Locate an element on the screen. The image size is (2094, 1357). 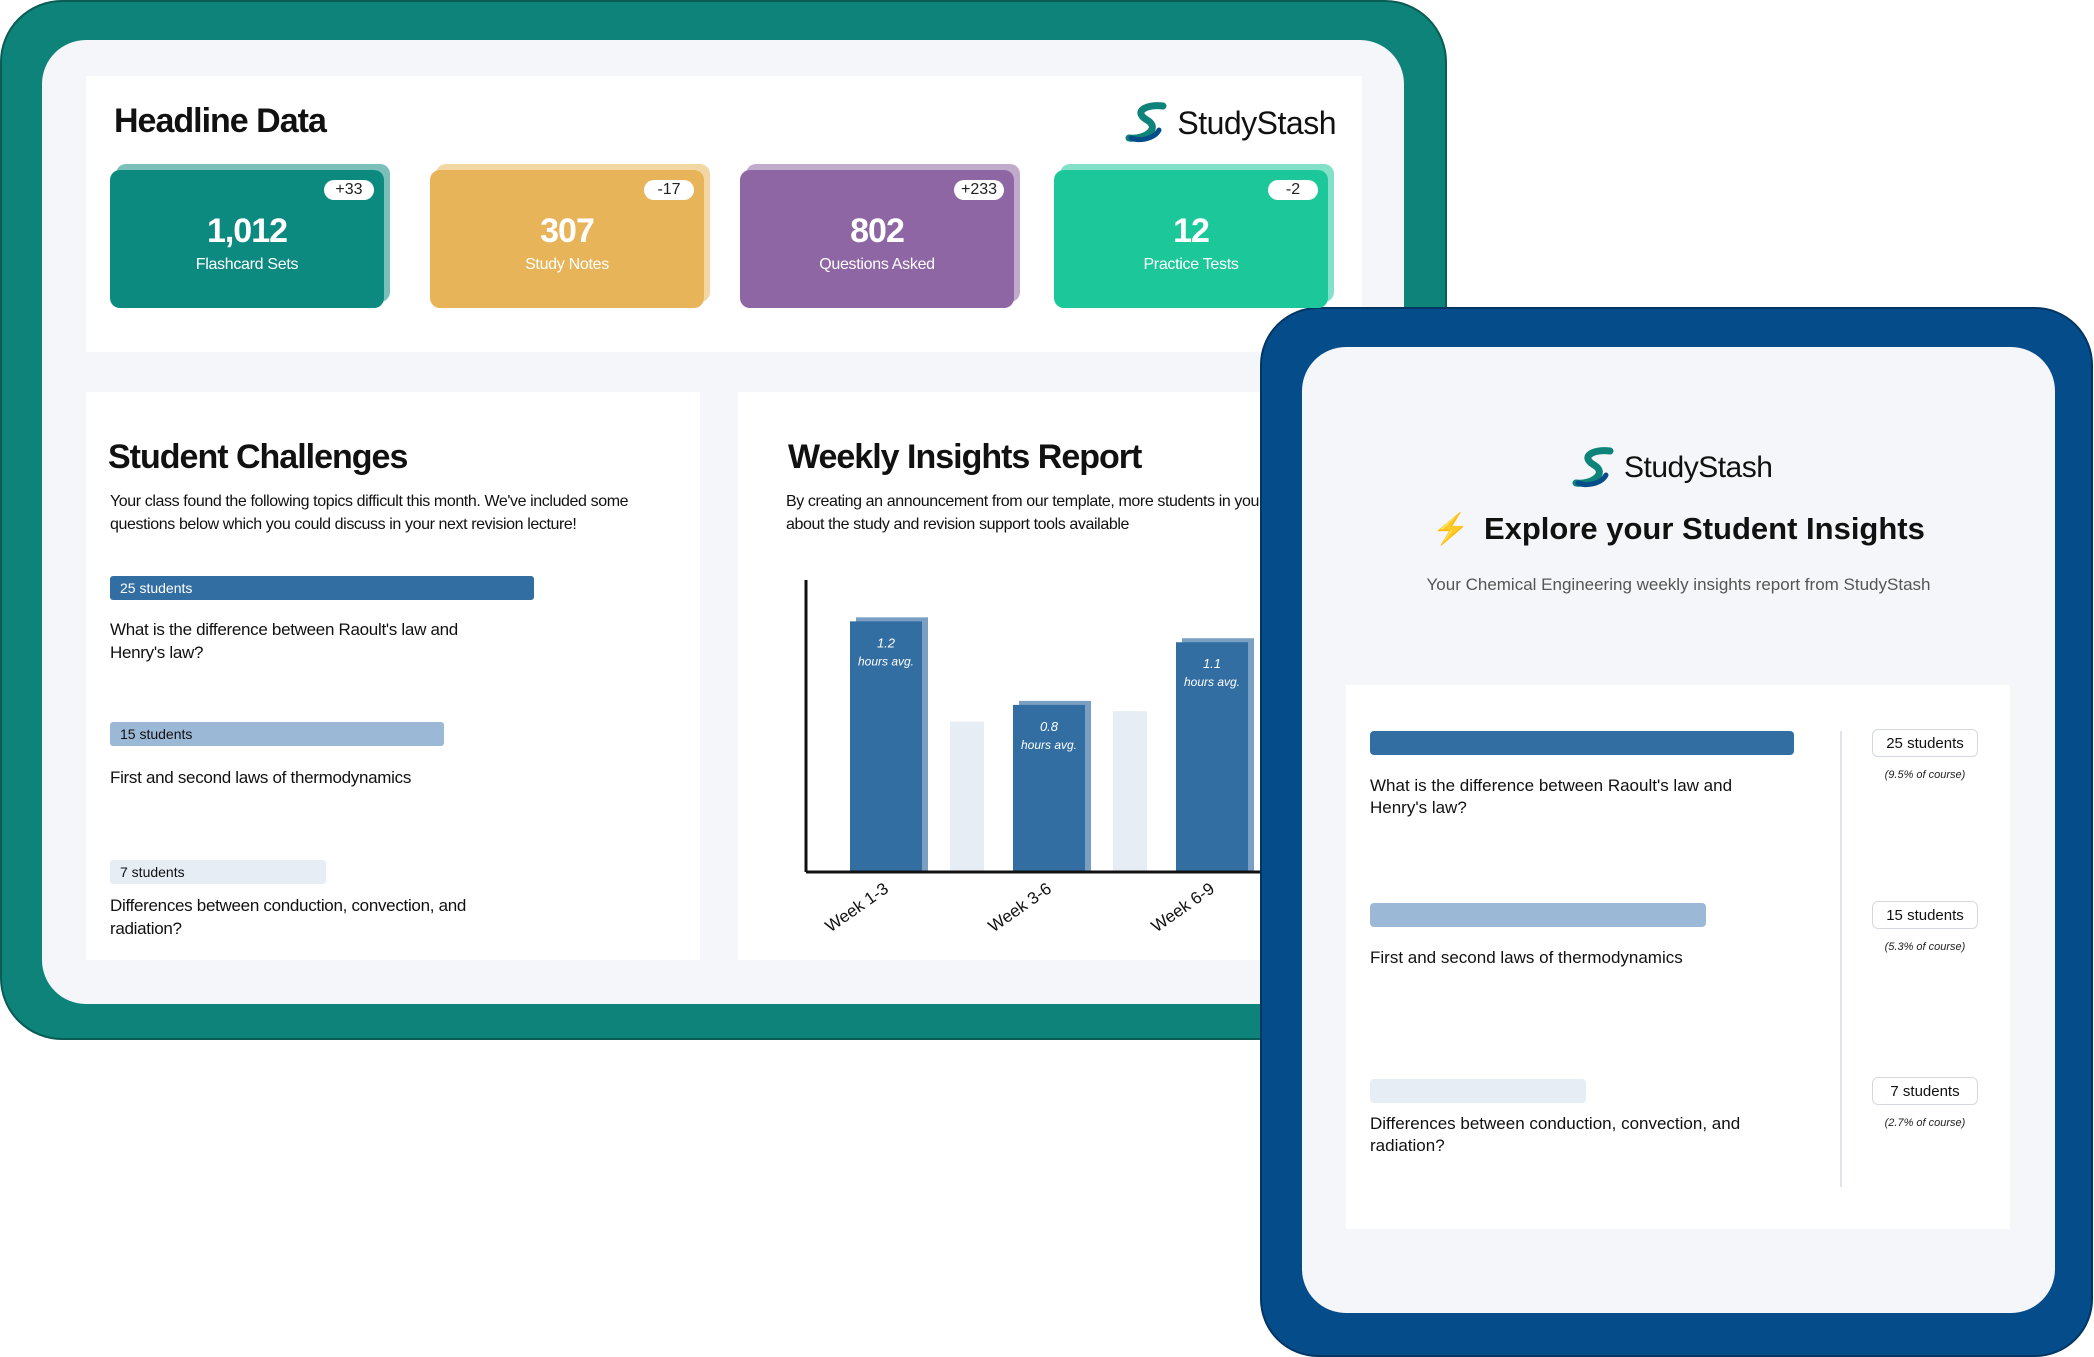
insight-count-badge-1: 25 students is located at coordinates (1925, 743).